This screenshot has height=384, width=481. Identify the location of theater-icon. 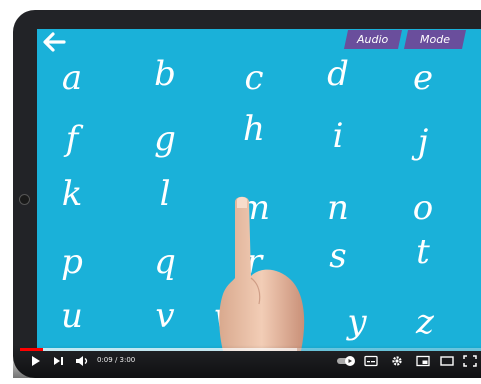
(447, 362).